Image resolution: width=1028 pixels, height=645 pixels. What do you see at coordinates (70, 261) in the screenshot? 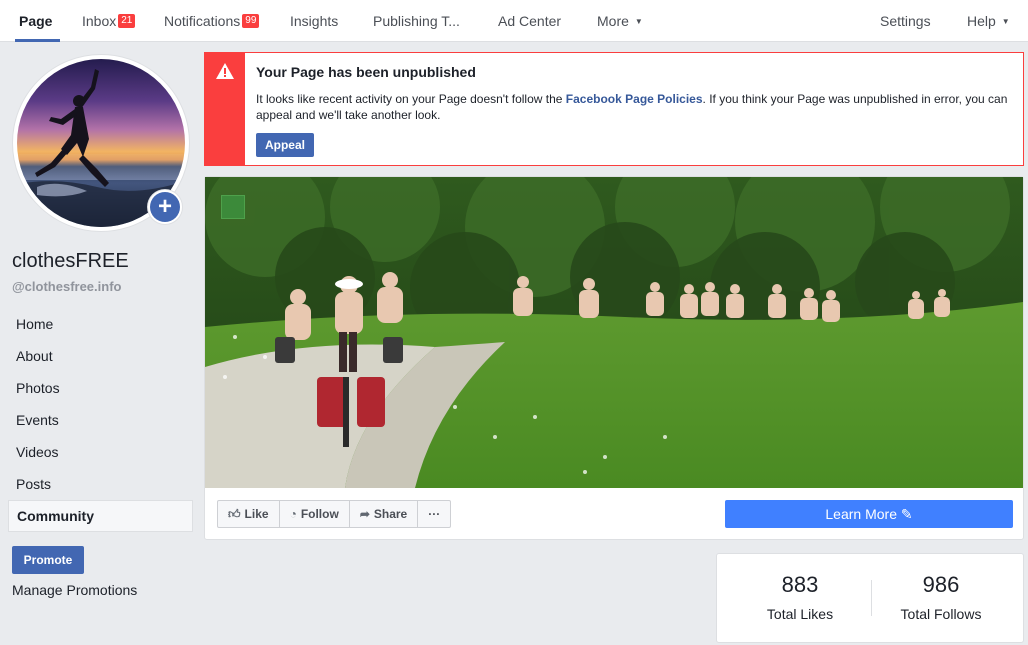
I see `page-name: clothesFREE` at bounding box center [70, 261].